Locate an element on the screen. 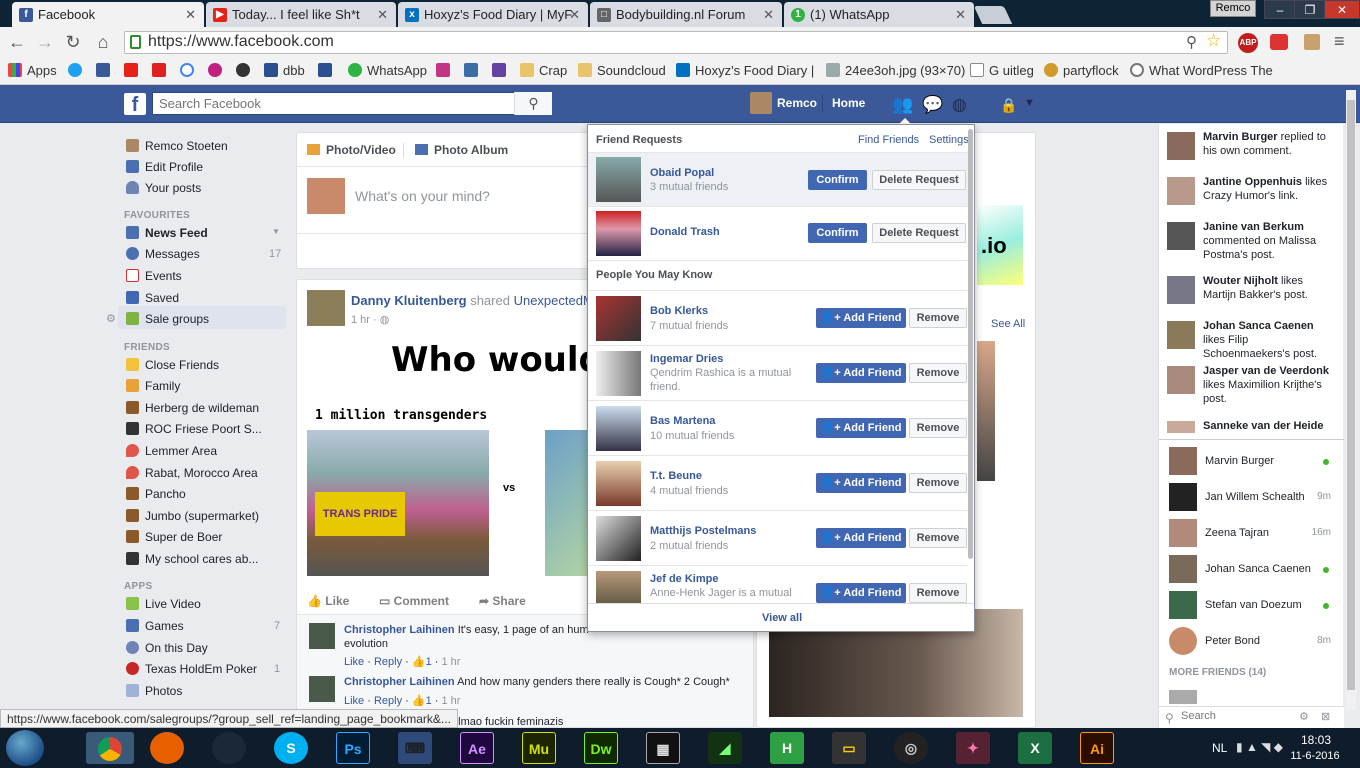  comment-button: ▭ Comment is located at coordinates (414, 601).